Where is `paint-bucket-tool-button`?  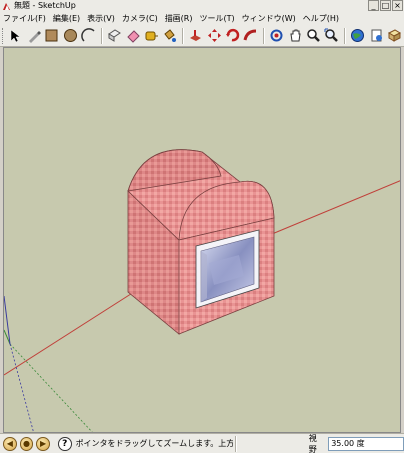
paint-bucket-tool-button is located at coordinates (169, 35).